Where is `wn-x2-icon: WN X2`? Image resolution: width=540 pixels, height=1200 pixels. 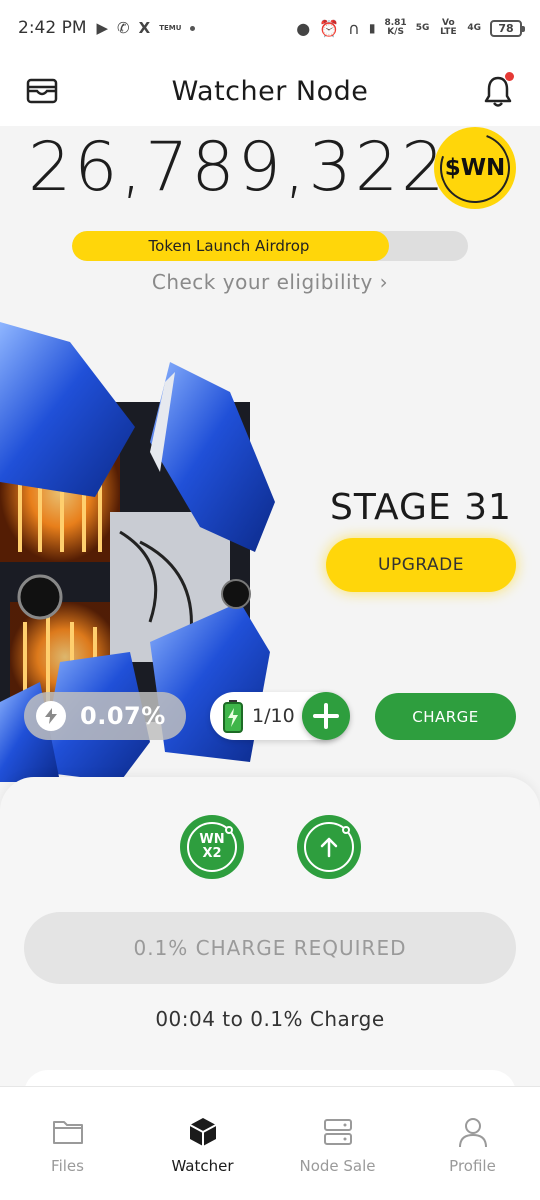 wn-x2-icon: WN X2 is located at coordinates (212, 847).